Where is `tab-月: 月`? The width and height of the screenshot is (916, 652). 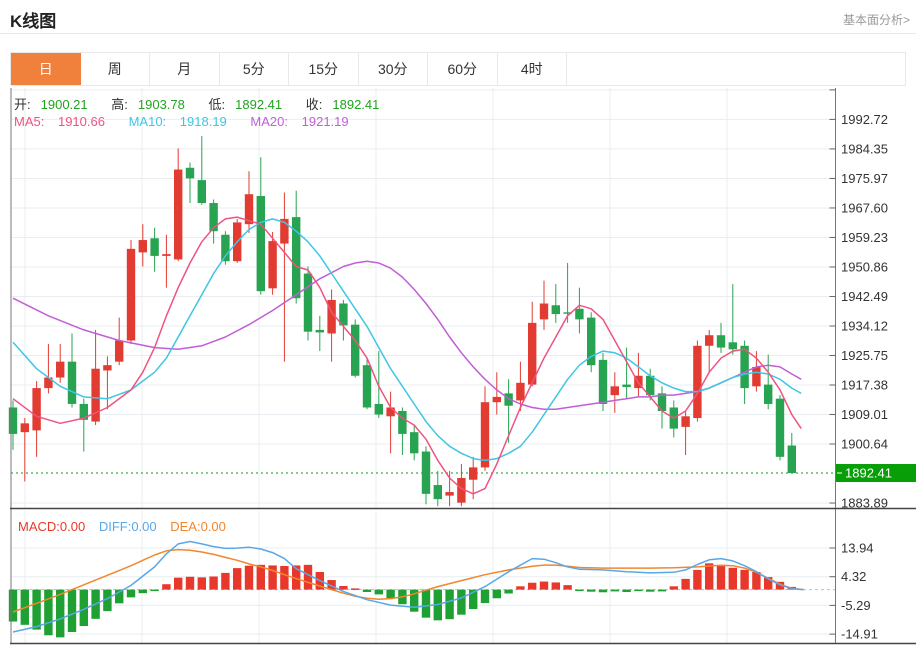 tab-月: 月 is located at coordinates (185, 69).